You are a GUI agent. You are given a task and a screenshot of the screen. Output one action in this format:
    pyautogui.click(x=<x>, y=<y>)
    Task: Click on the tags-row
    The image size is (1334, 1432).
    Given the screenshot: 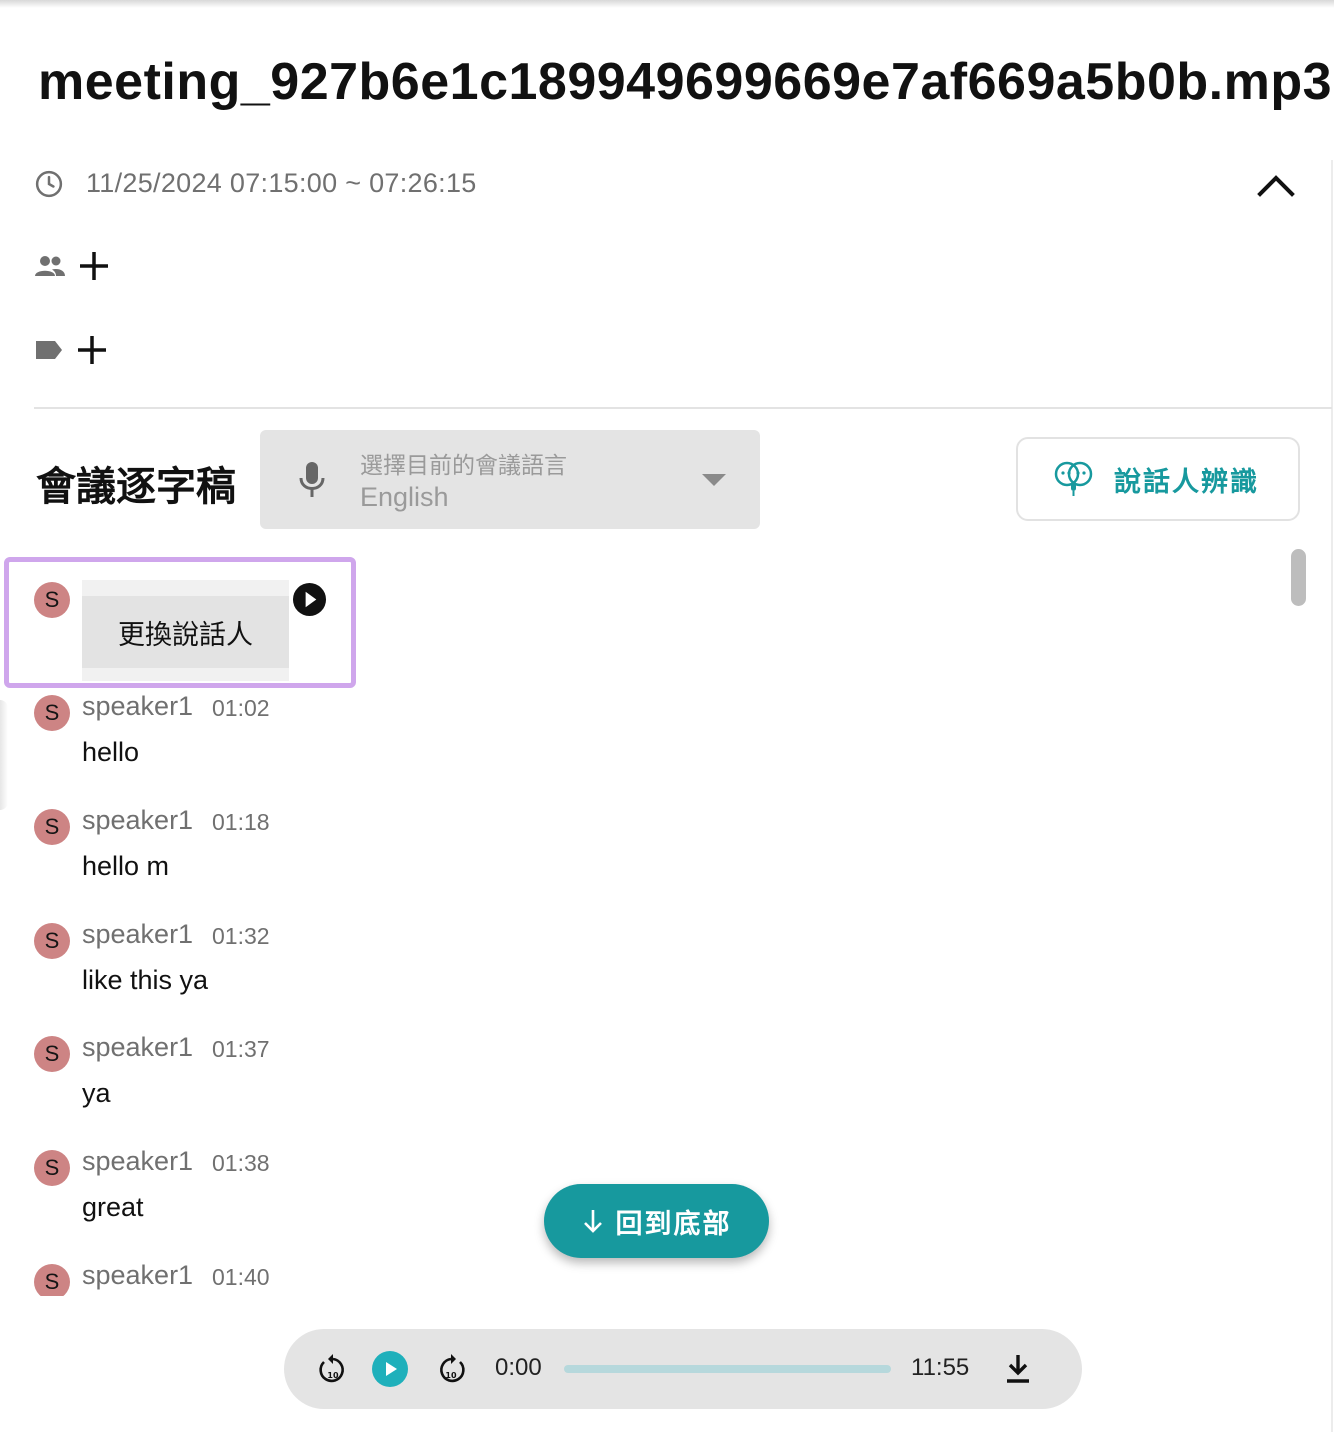 What is the action you would take?
    pyautogui.click(x=72, y=350)
    